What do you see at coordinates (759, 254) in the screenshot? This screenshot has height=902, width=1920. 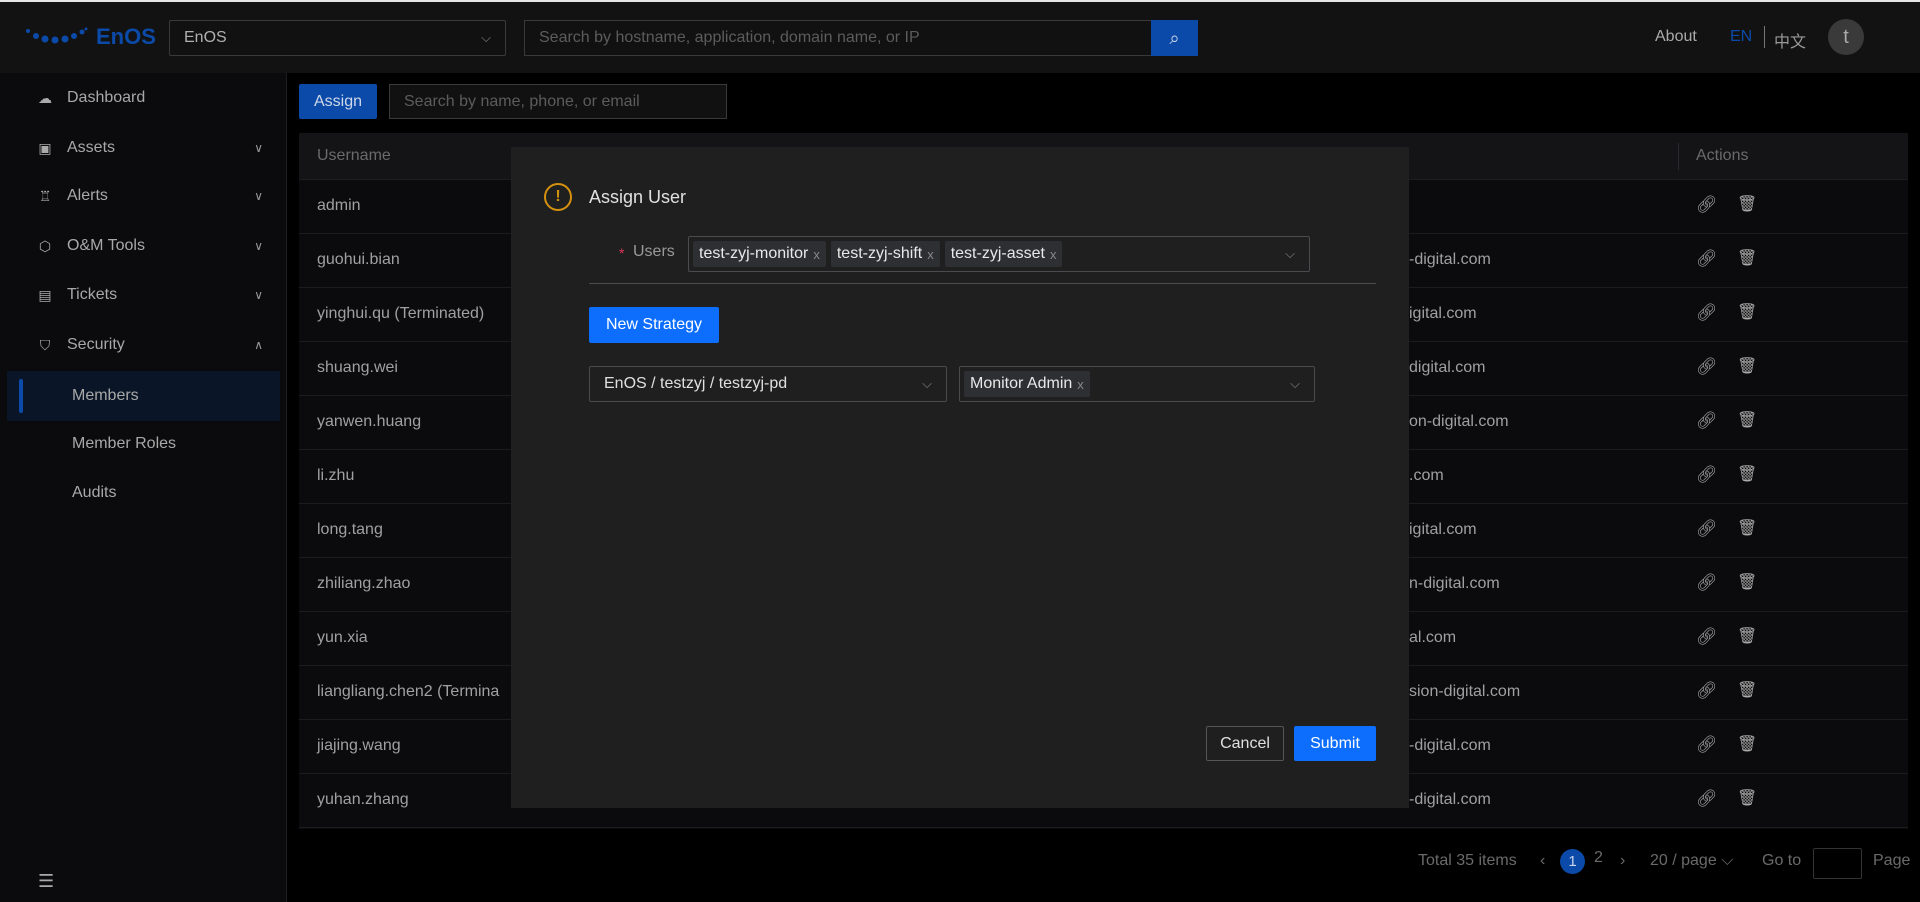 I see `user-tag: test-zyj-monitor x` at bounding box center [759, 254].